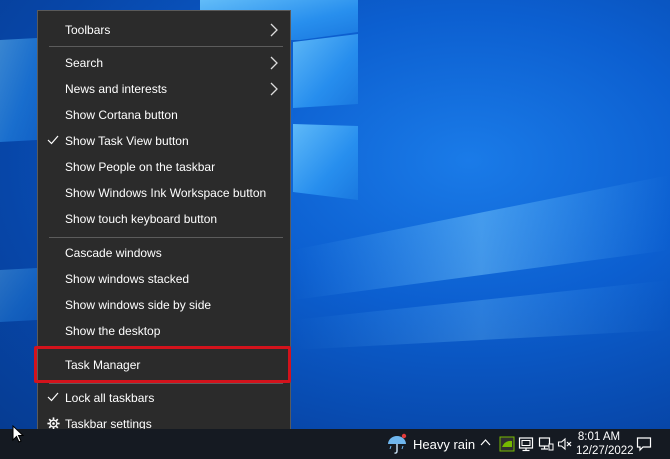 The height and width of the screenshot is (459, 670). What do you see at coordinates (84, 63) in the screenshot?
I see `menu-item-label: Search` at bounding box center [84, 63].